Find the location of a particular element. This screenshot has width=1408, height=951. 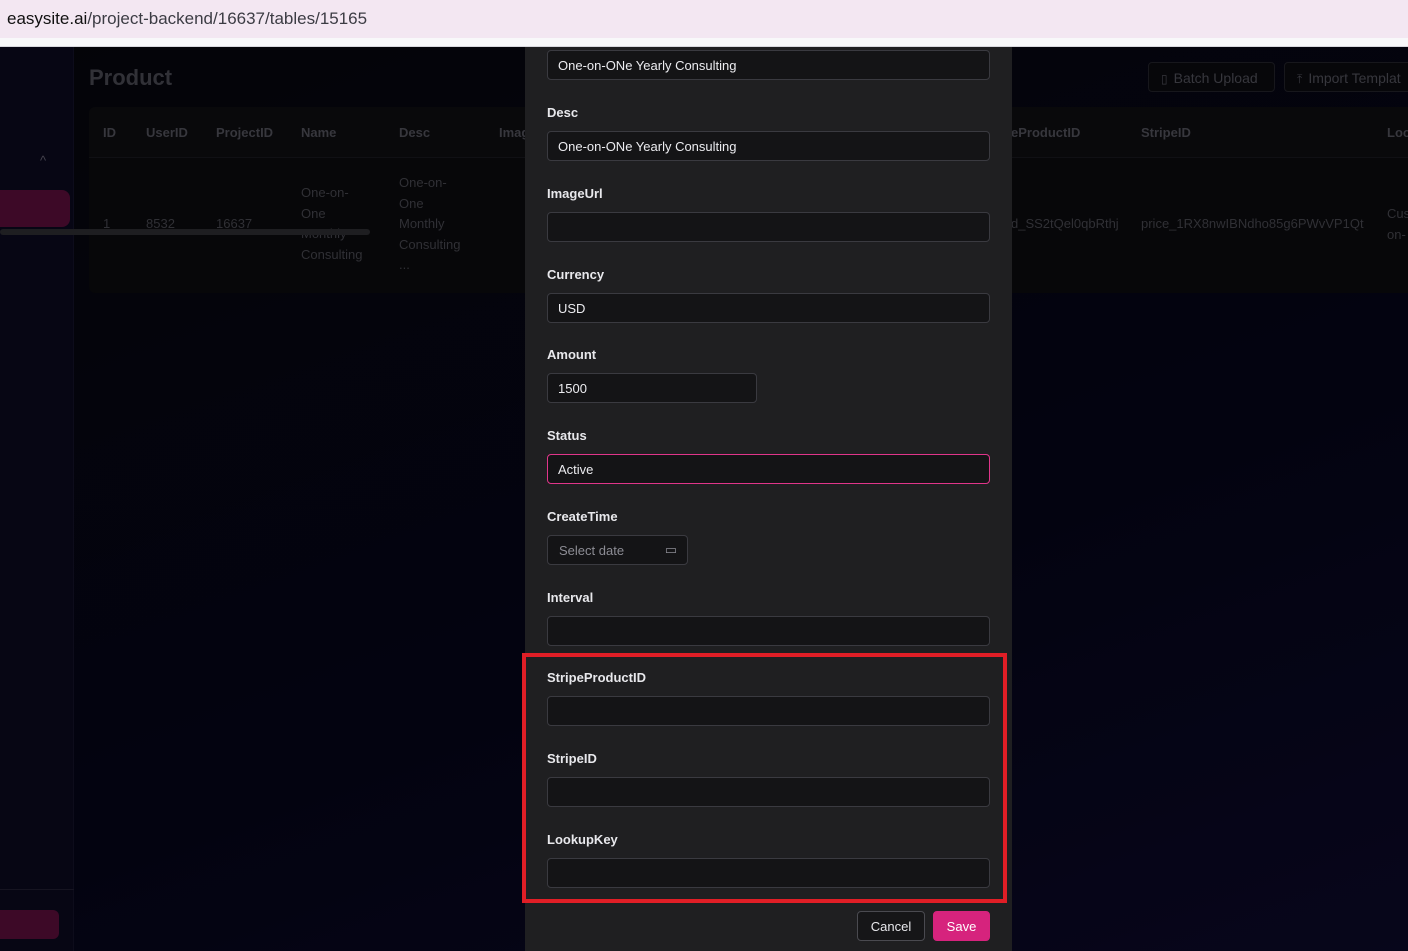

imageurl-input is located at coordinates (768, 227).